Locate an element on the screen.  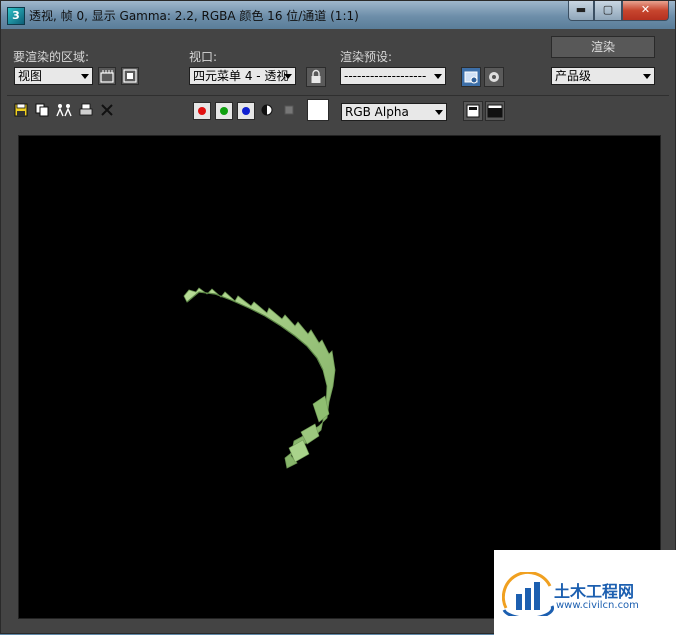
lock-viewport-button is located at coordinates (316, 77).